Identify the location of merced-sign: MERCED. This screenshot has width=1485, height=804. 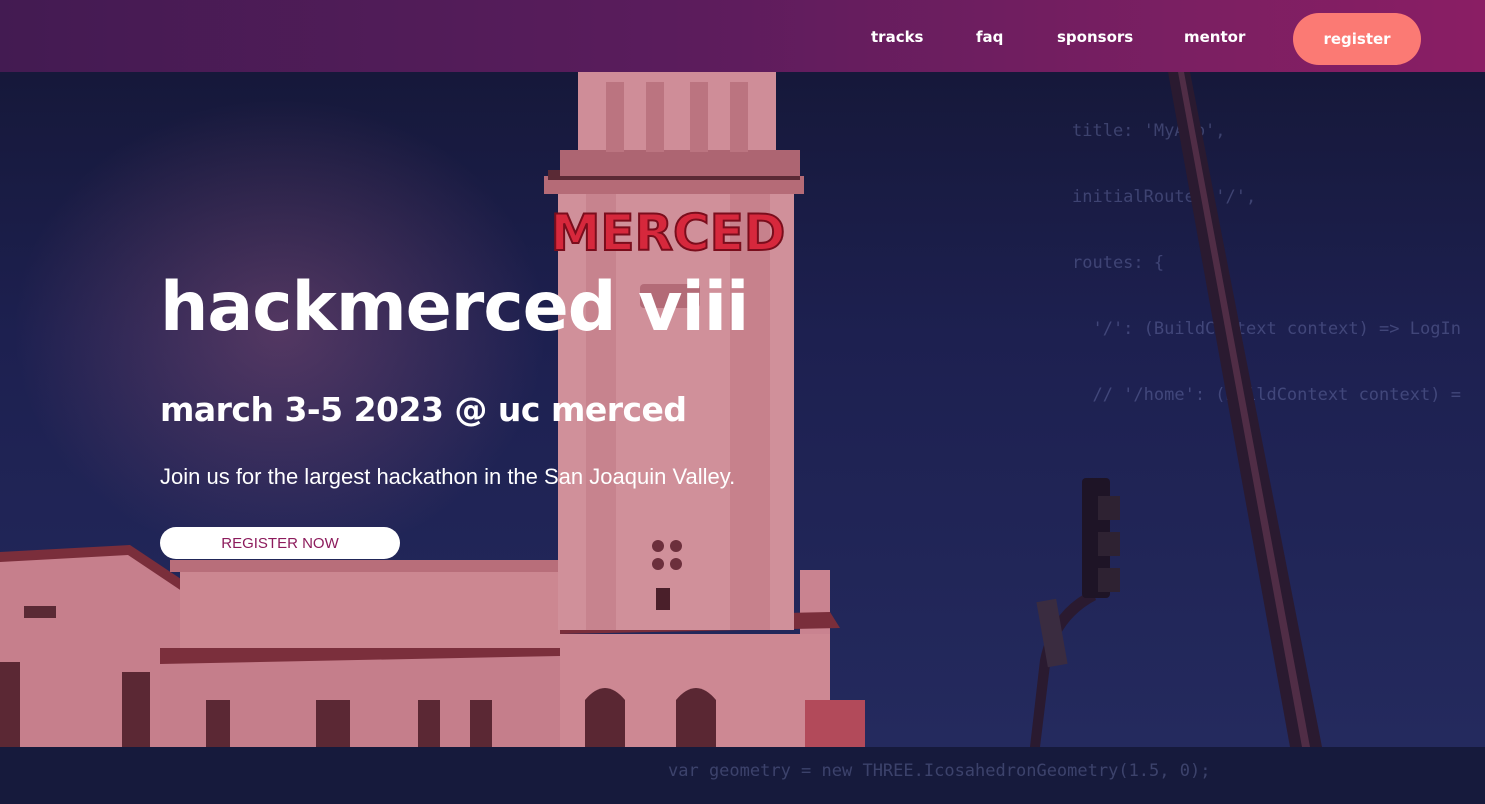
(668, 233).